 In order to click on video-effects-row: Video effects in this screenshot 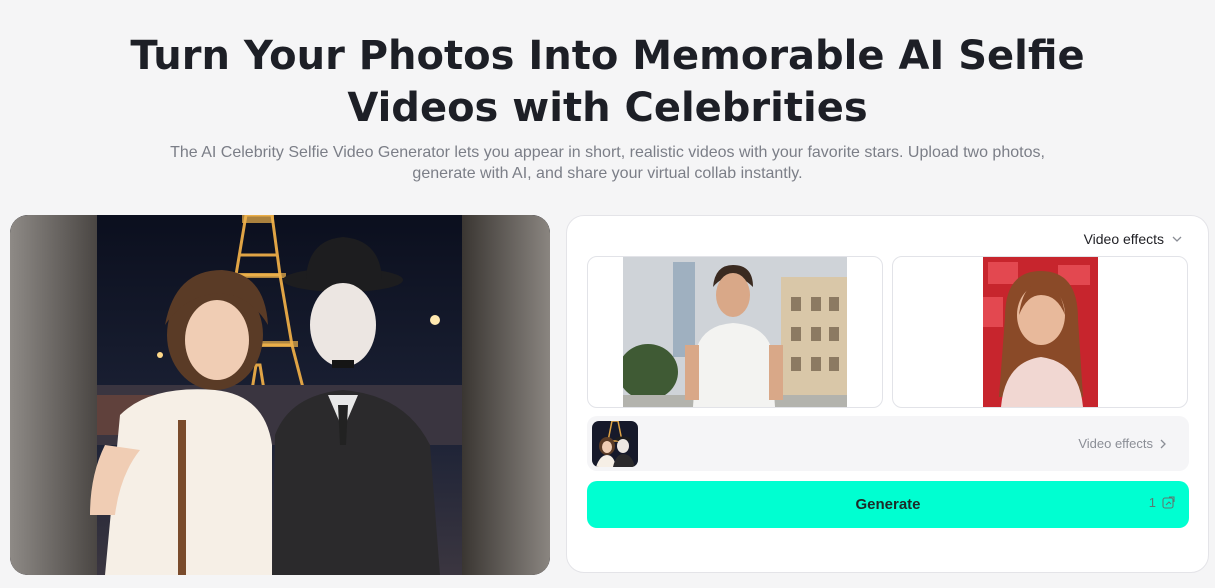, I will do `click(888, 443)`.